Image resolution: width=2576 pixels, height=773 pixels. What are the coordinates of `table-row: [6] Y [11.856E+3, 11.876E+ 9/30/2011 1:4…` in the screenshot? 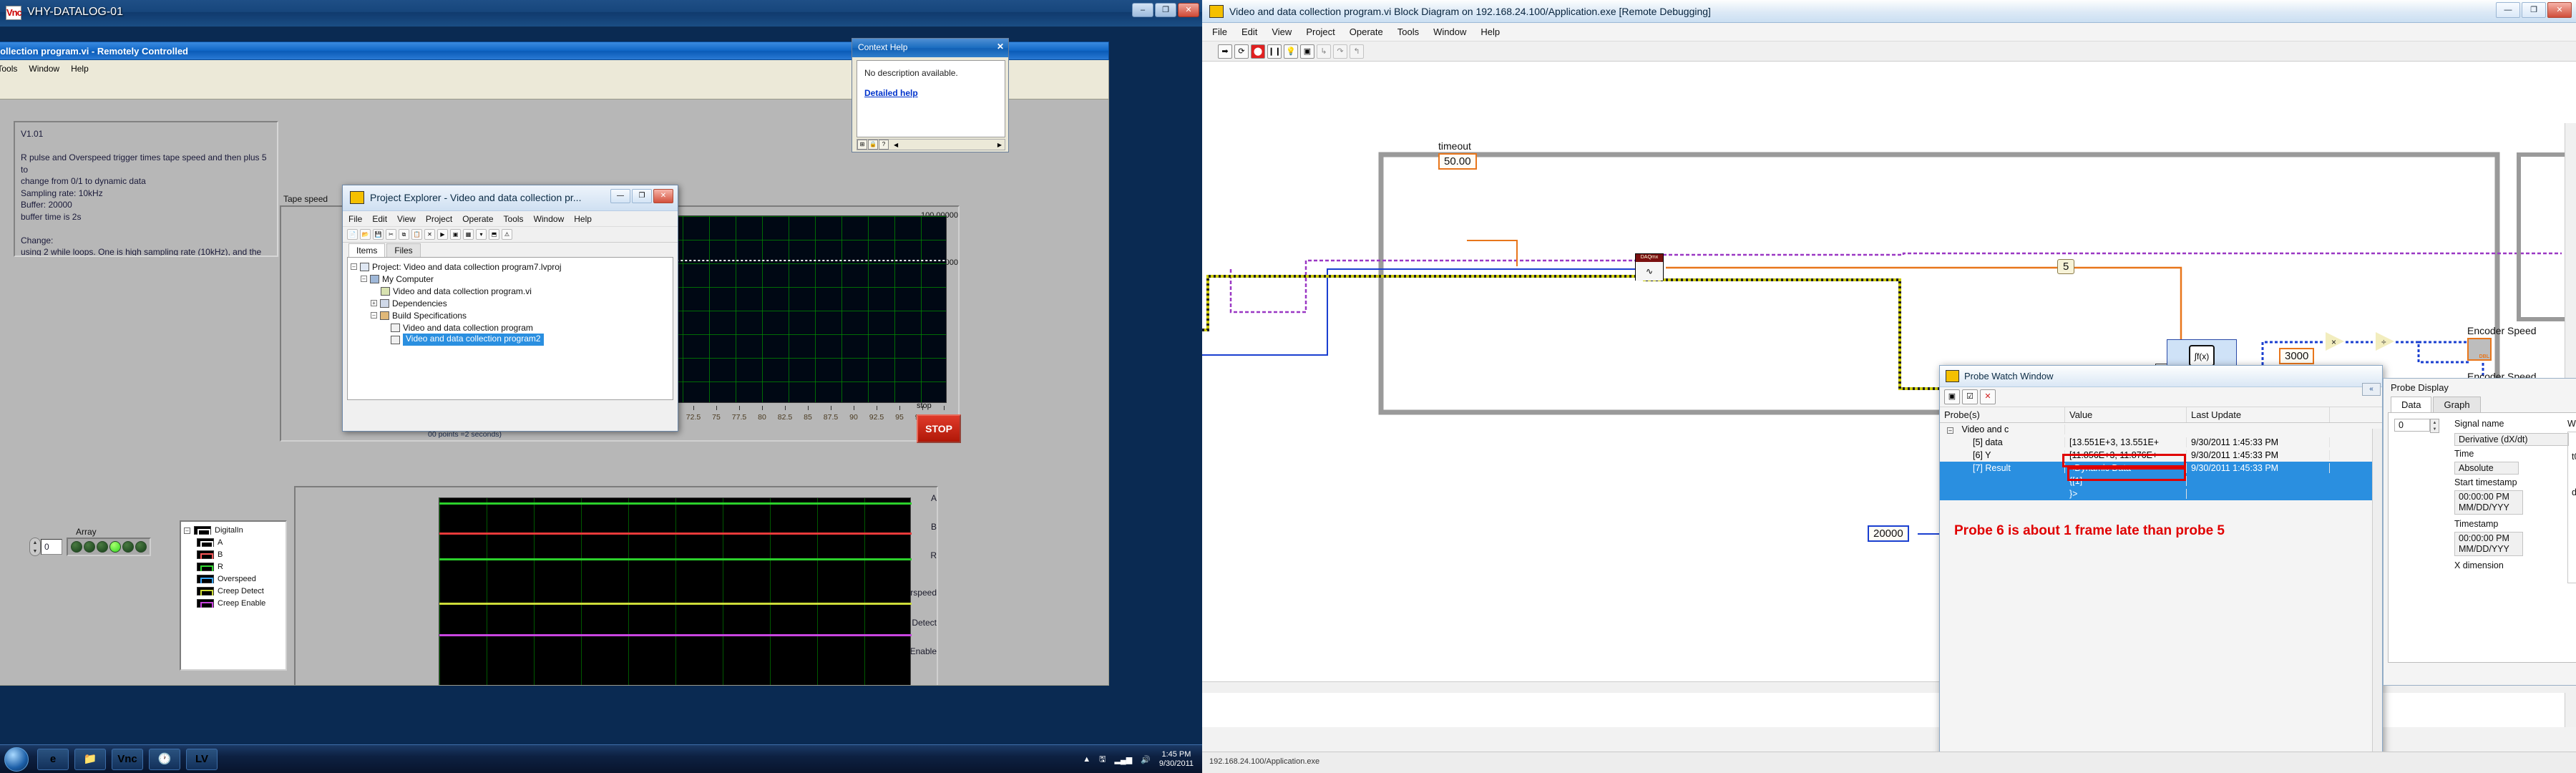 It's located at (2161, 455).